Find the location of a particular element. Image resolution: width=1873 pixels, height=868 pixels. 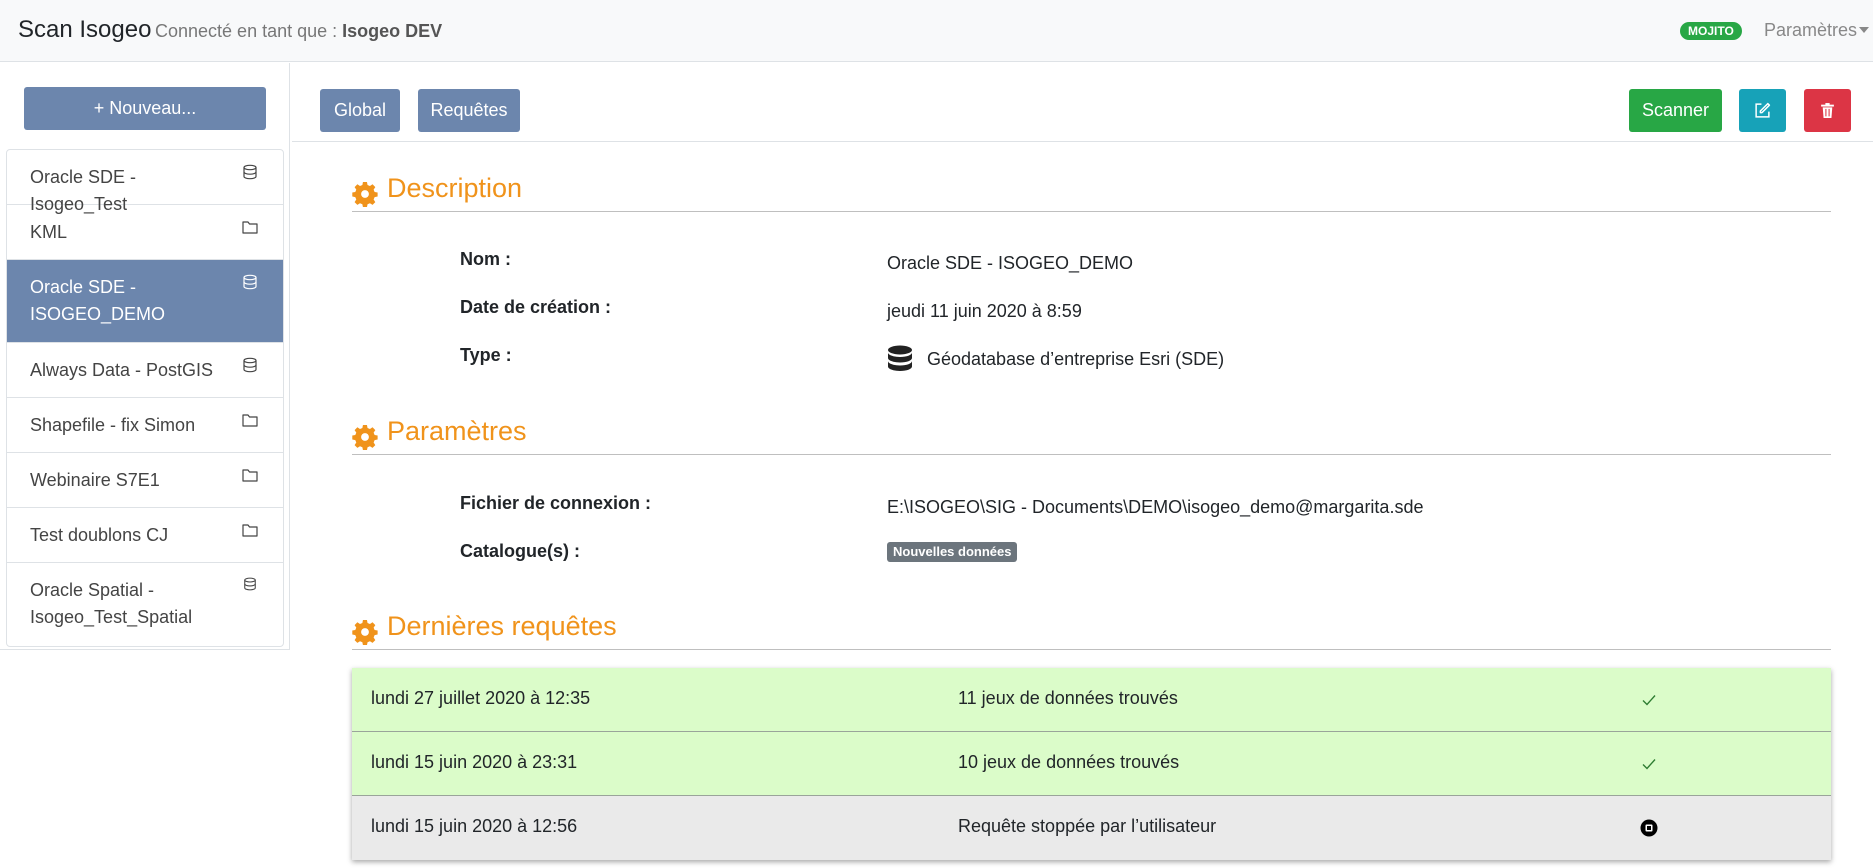

list-item: KML is located at coordinates (145, 232).